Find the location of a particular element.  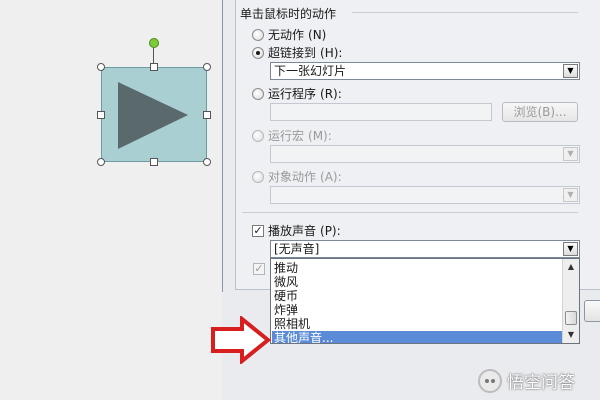

highlight-click-checkbox-row: ✓ is located at coordinates (259, 269).